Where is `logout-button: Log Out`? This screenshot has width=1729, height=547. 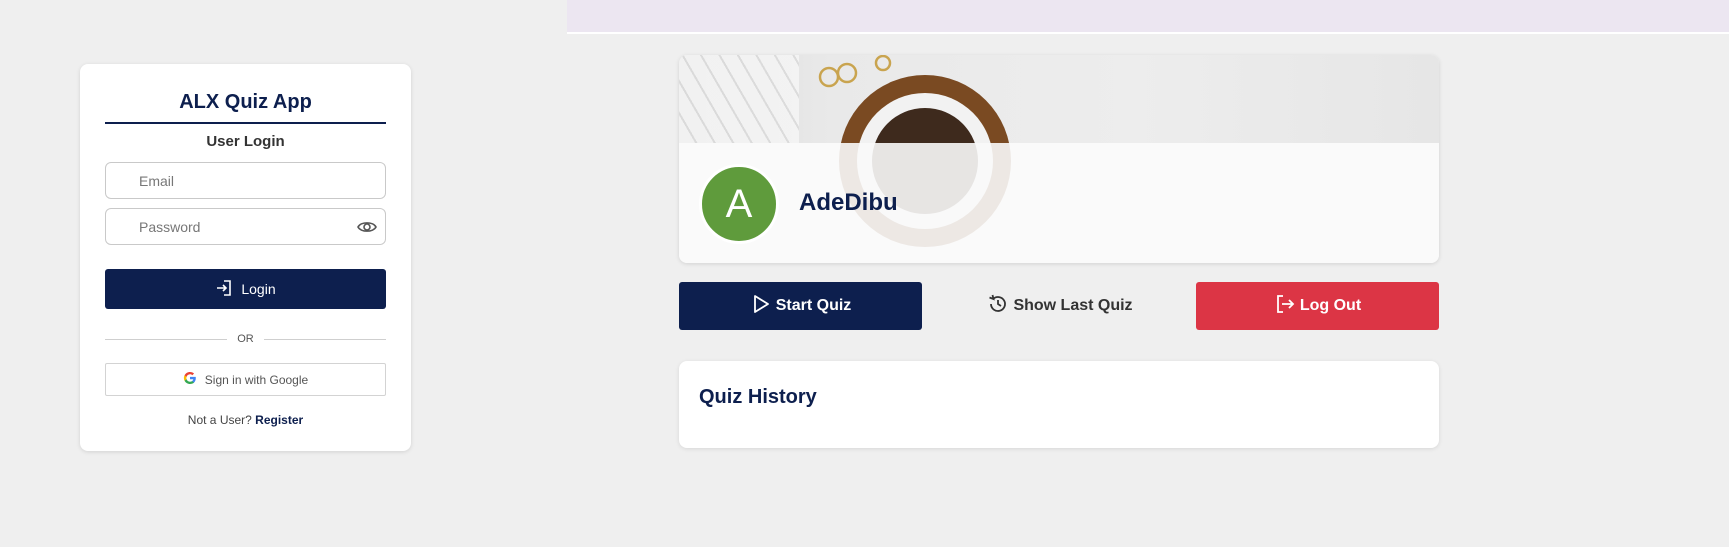
logout-button: Log Out is located at coordinates (1317, 306).